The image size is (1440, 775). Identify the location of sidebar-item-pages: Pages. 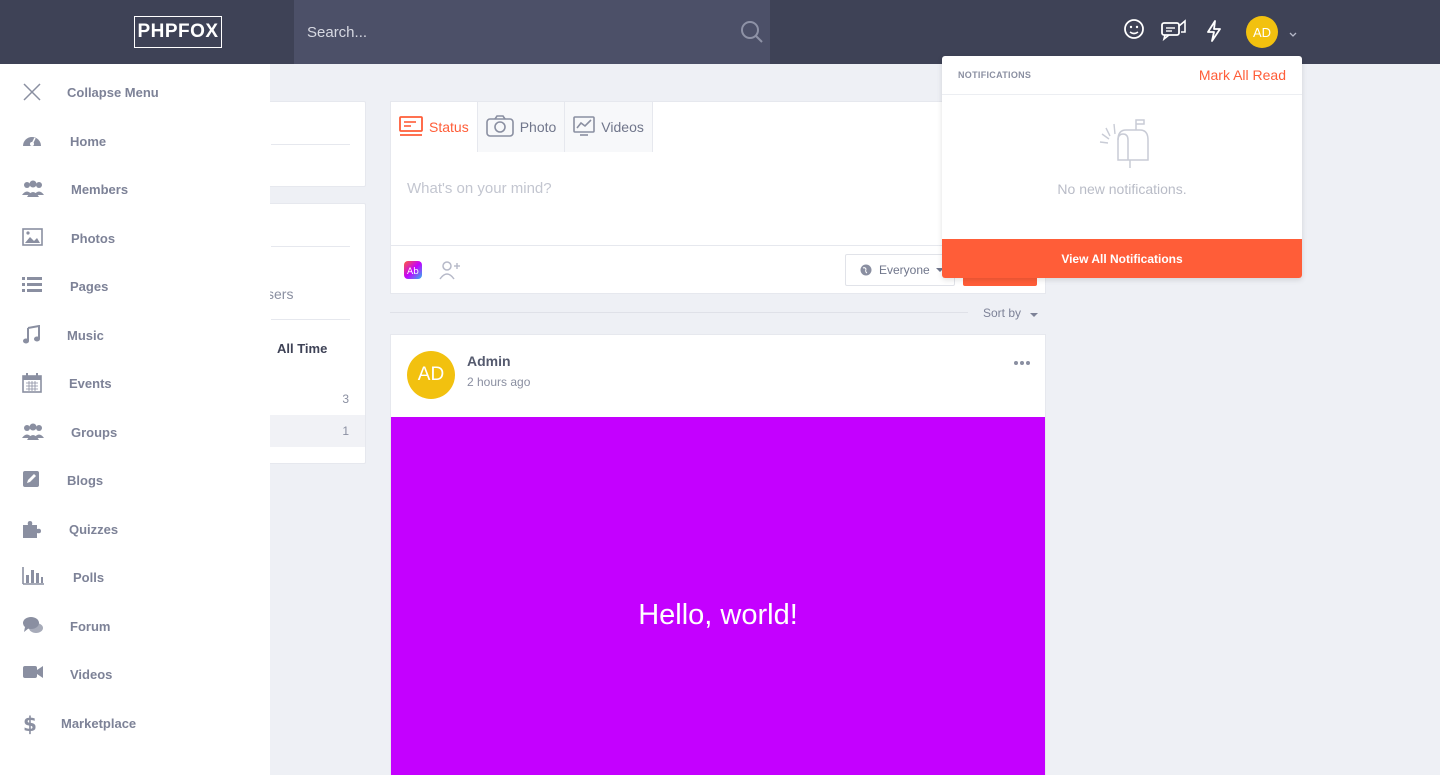
(135, 286).